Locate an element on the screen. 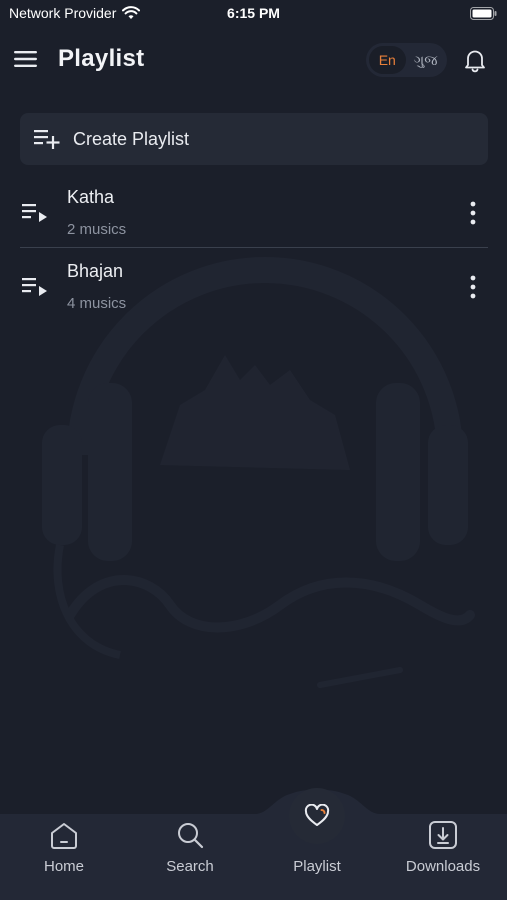 Image resolution: width=507 pixels, height=900 pixels. create-playlist-label: Create Playlist is located at coordinates (131, 139).